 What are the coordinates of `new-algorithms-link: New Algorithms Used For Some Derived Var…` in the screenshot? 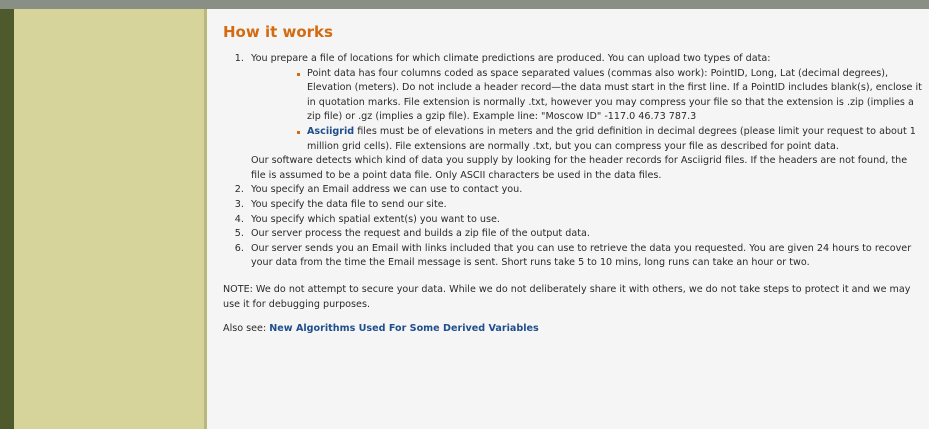 It's located at (403, 328).